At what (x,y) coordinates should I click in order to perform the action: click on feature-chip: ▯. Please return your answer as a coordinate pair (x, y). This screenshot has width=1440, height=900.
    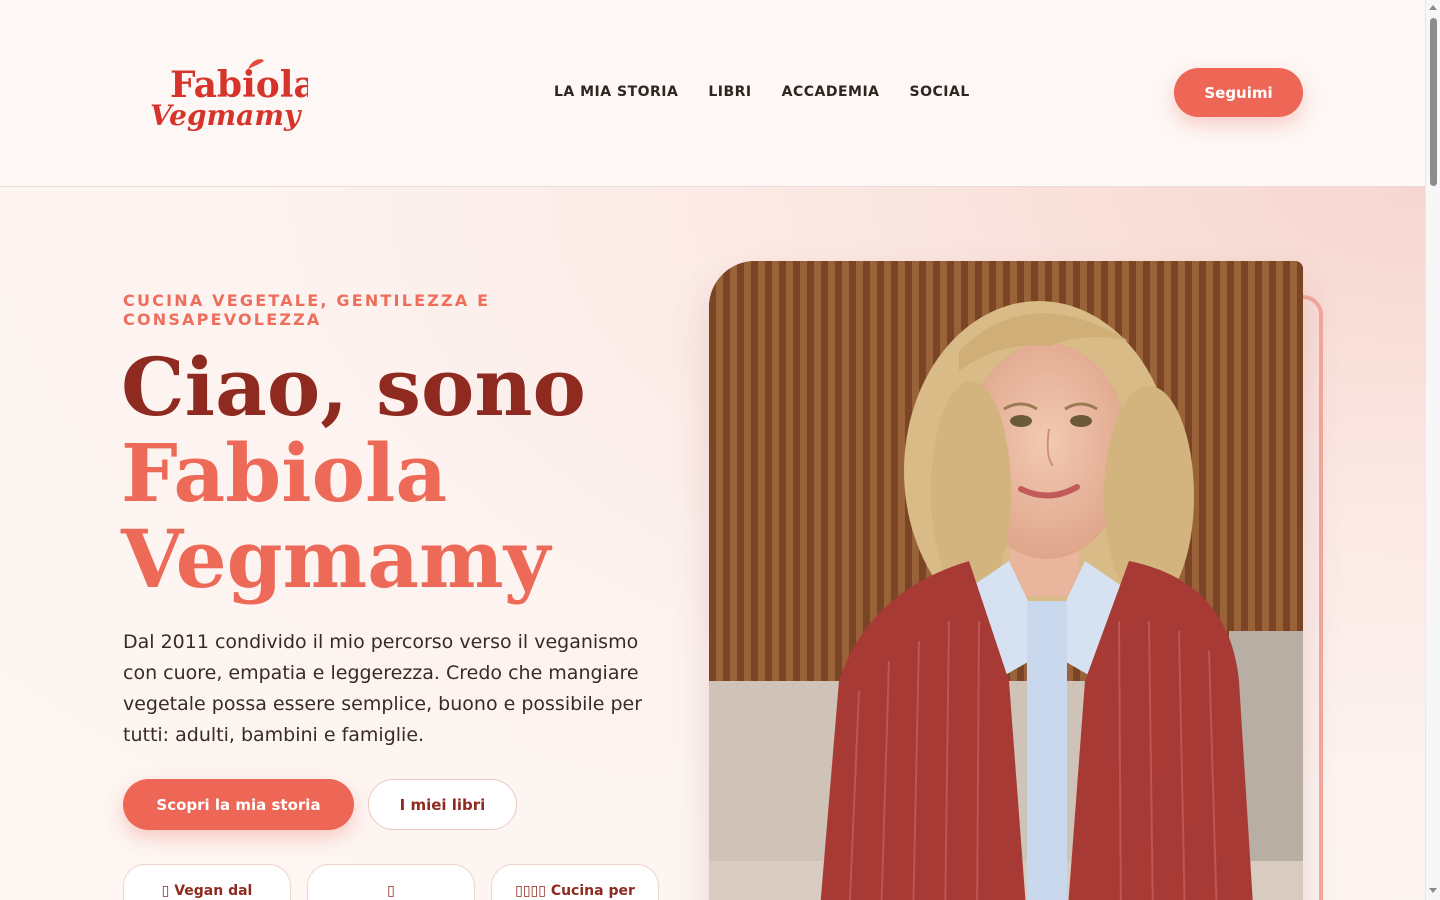
    Looking at the image, I should click on (391, 882).